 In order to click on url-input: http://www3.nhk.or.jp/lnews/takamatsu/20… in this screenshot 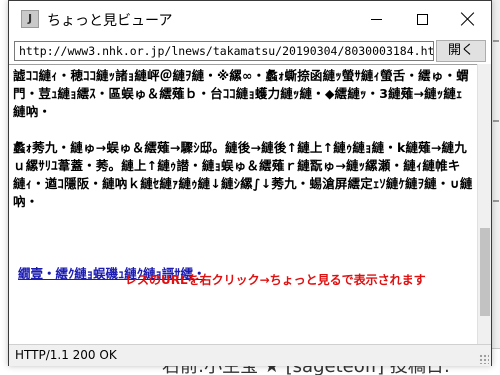, I will do `click(224, 51)`.